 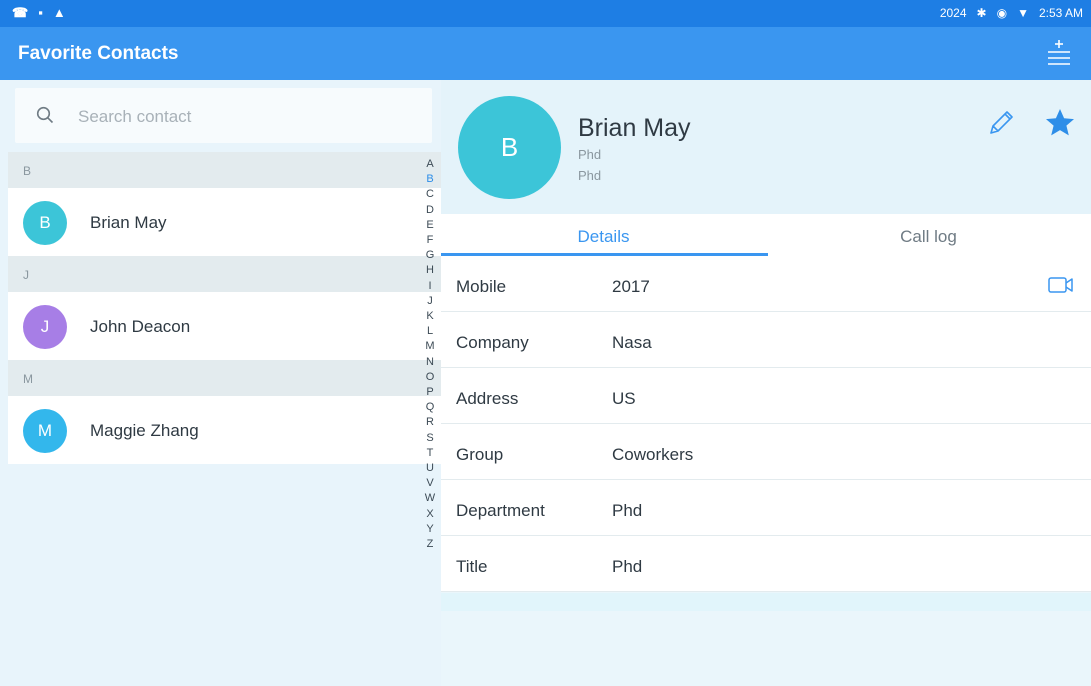 I want to click on add-list-icon, so click(x=1059, y=52).